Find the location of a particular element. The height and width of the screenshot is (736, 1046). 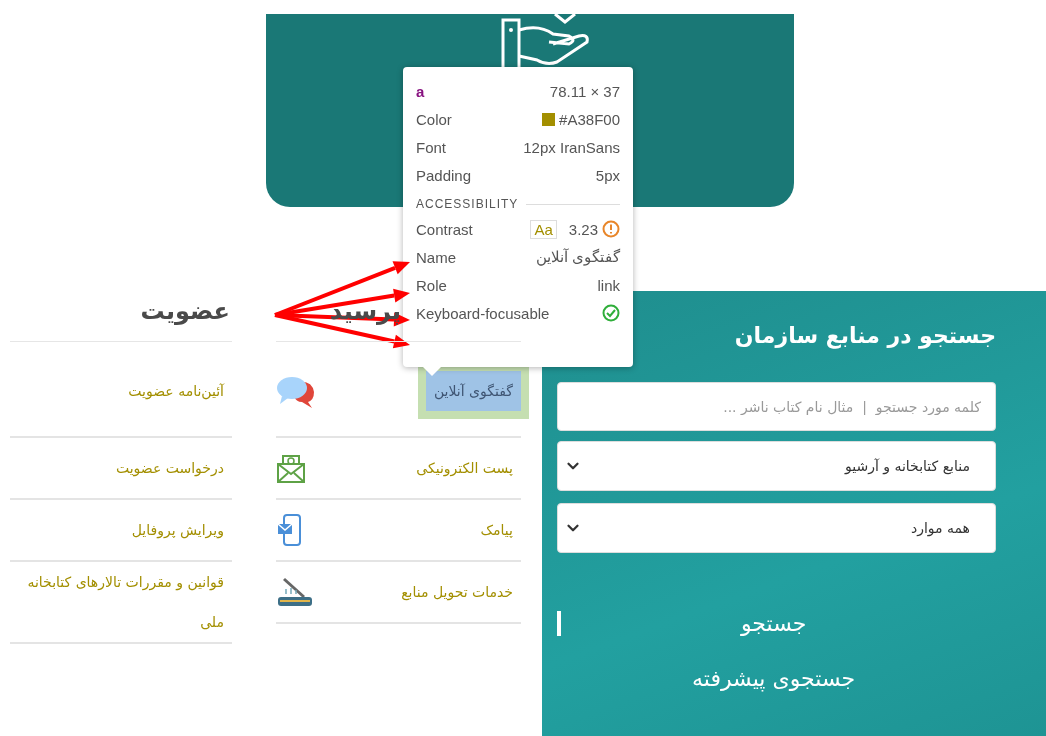

property-value: link is located at coordinates (608, 285).